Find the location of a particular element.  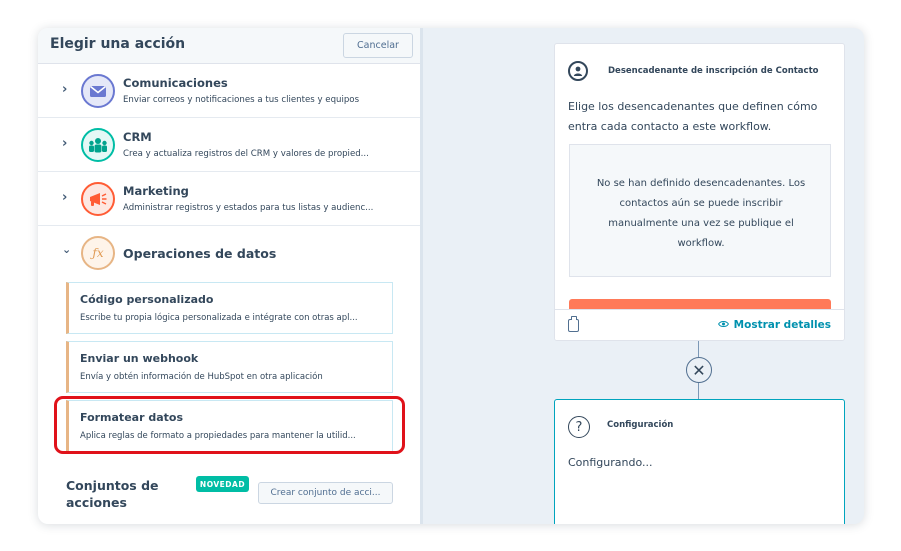

action-title: Código personalizado is located at coordinates (147, 299).